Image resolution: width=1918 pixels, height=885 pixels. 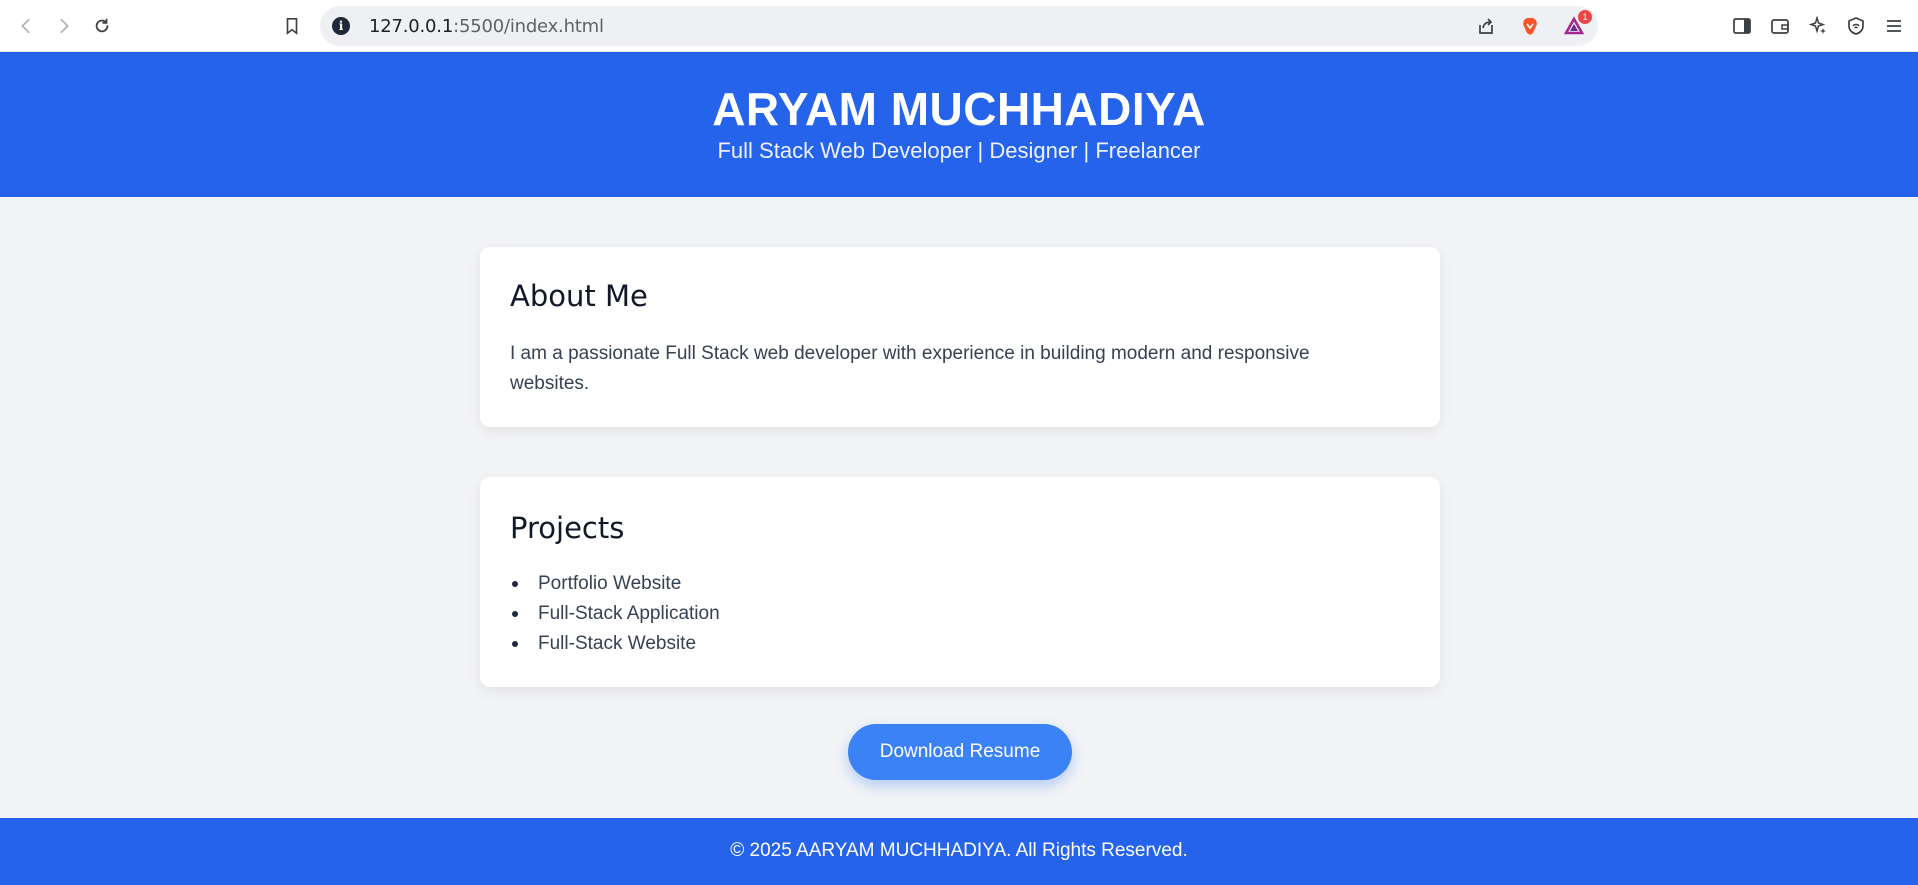 I want to click on forward-icon, so click(x=64, y=26).